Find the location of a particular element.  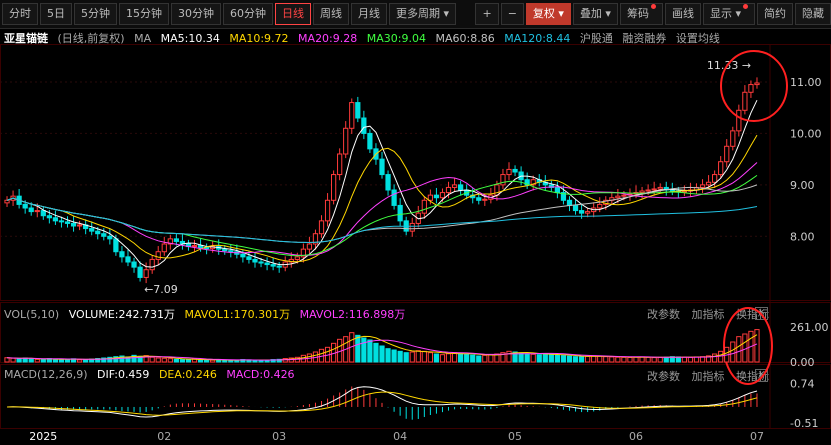

x-label-3: 04 is located at coordinates (400, 436).